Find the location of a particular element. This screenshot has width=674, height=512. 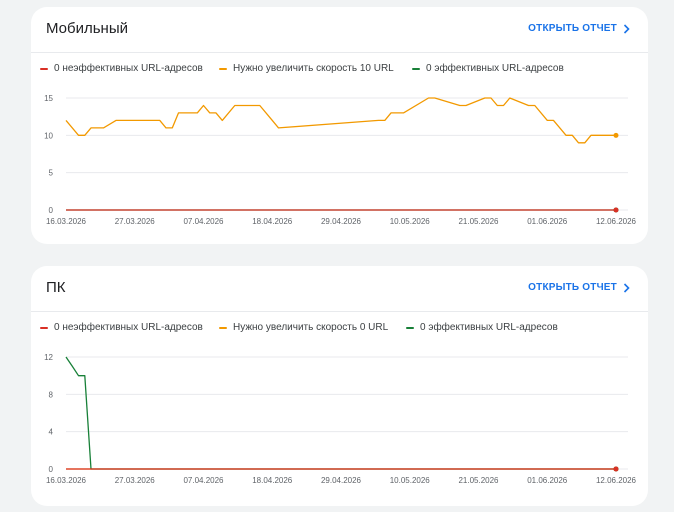

mobile-open-report-label: ОТКРЫТЬ ОТЧЕТ is located at coordinates (572, 28).